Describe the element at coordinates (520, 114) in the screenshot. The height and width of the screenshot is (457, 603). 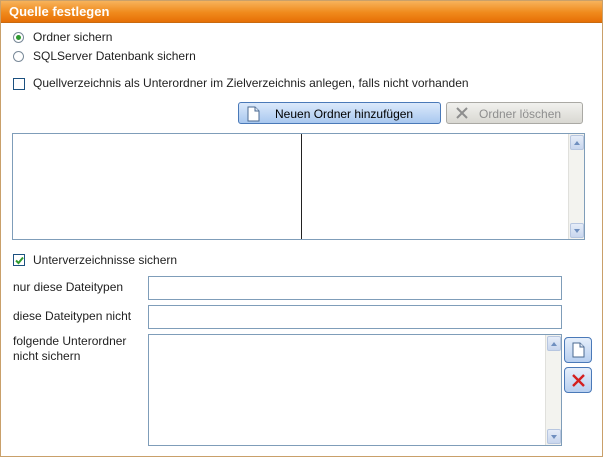
I see `delete-folder-label: Ordner löschen` at that location.